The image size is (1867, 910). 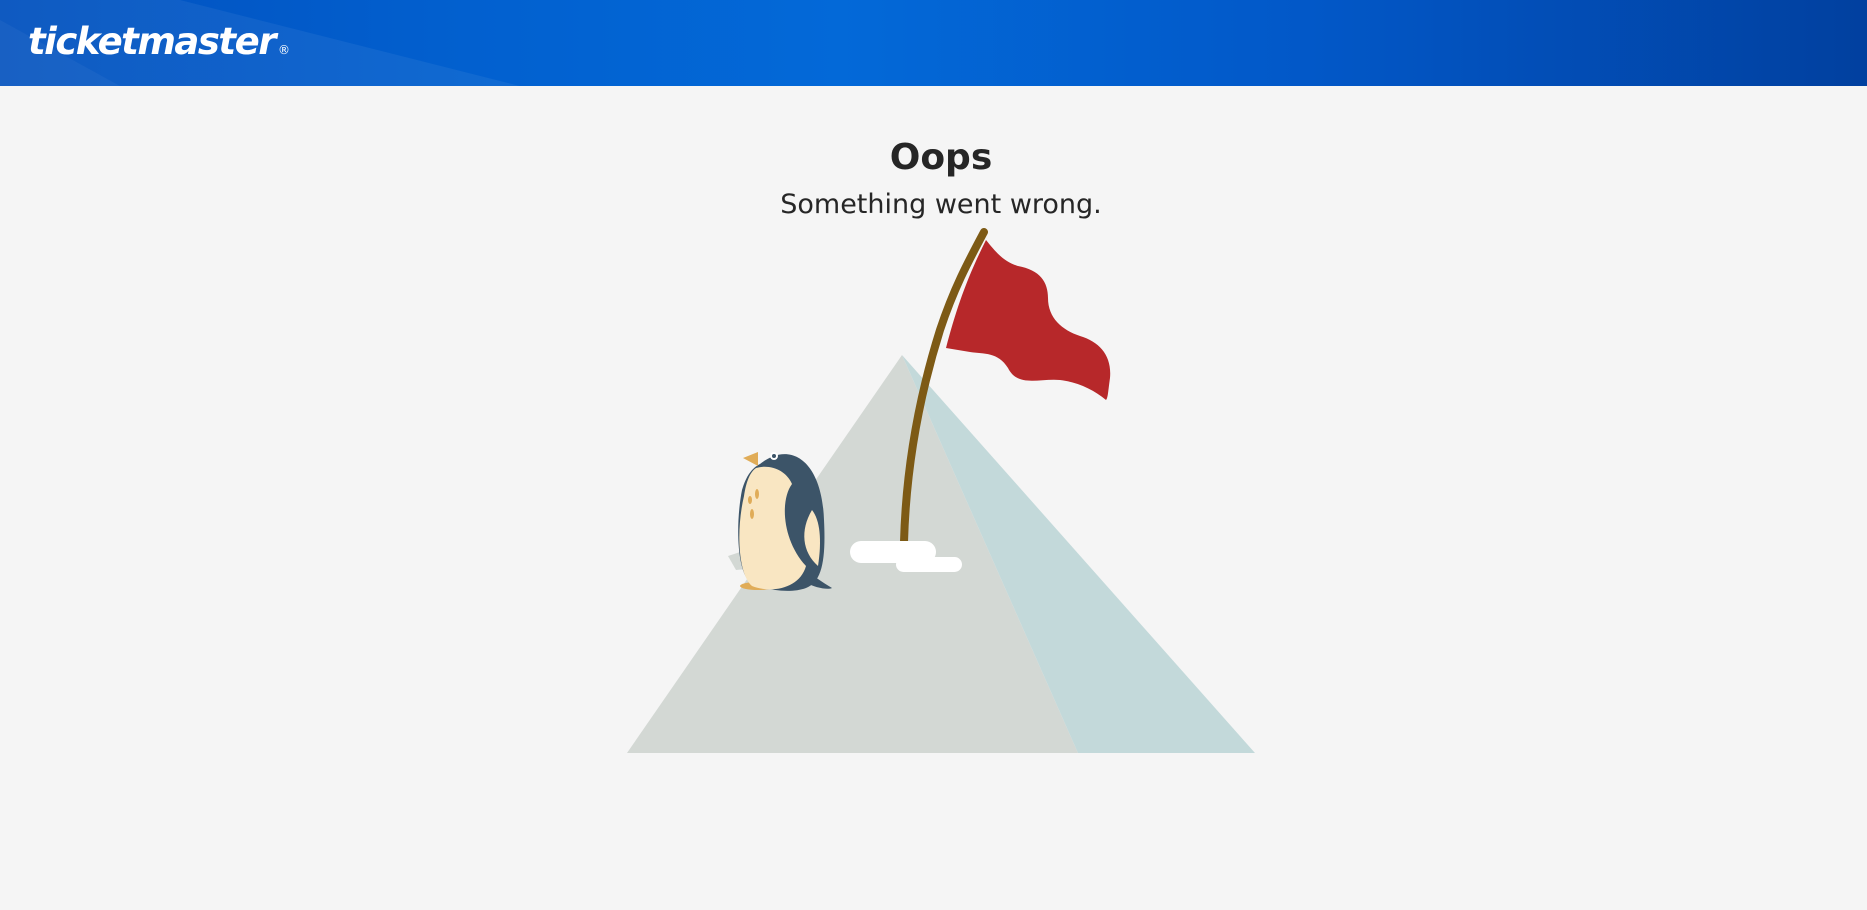 I want to click on registered-mark: ®, so click(x=283, y=50).